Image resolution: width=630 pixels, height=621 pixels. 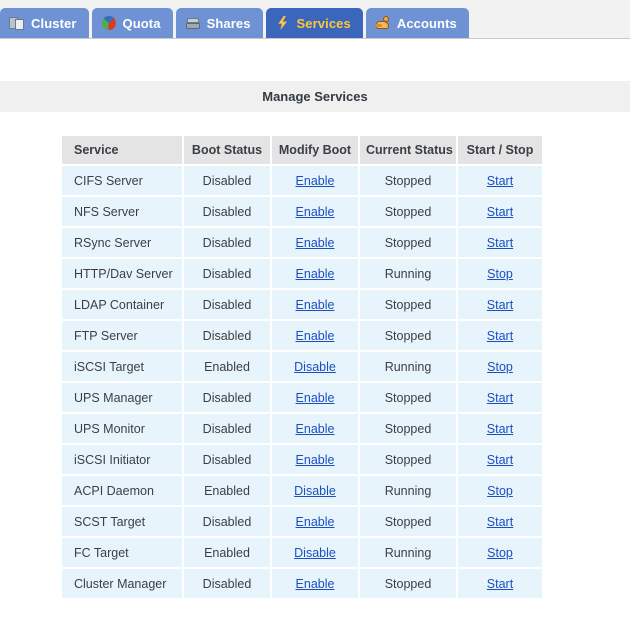 I want to click on tab-list: Cluster Quota Shares Services Accounts, so click(x=234, y=22).